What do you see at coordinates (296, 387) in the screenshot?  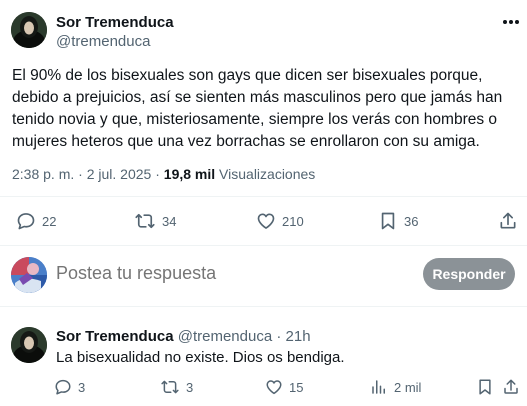 I see `reply-like-count: 15` at bounding box center [296, 387].